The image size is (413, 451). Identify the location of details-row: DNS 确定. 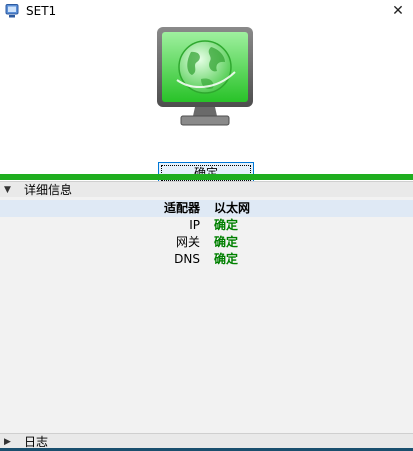
(206, 259).